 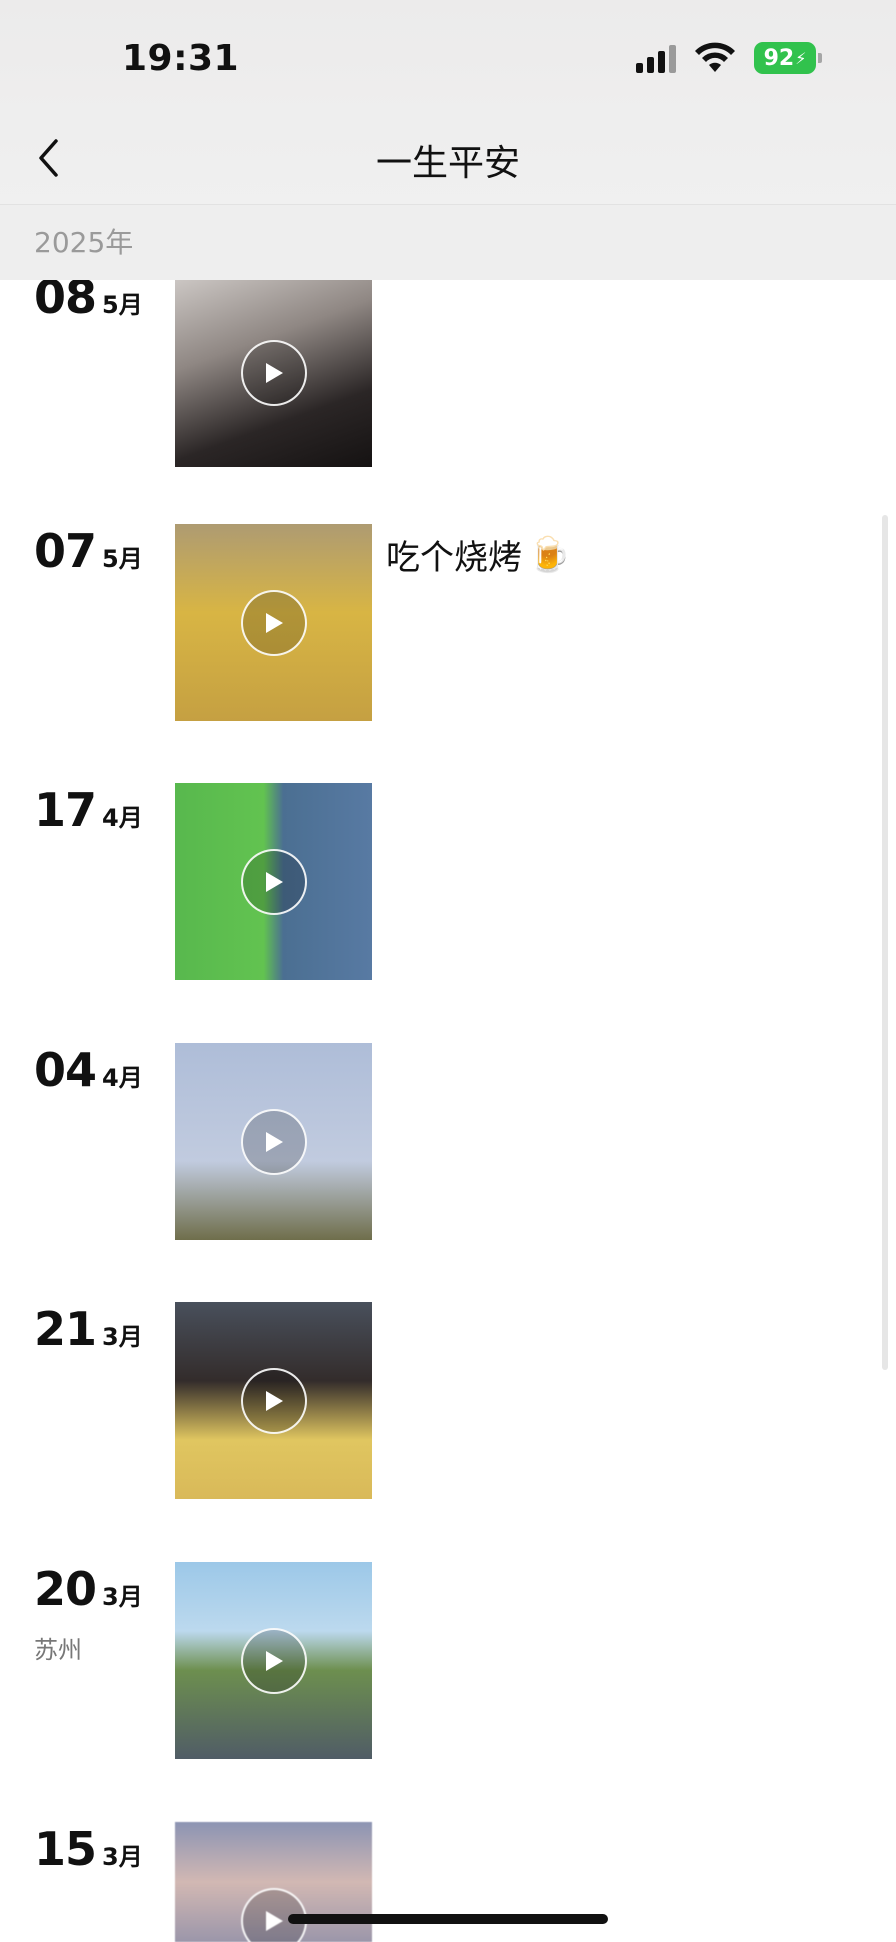 I want to click on home-indicator, so click(x=448, y=1919).